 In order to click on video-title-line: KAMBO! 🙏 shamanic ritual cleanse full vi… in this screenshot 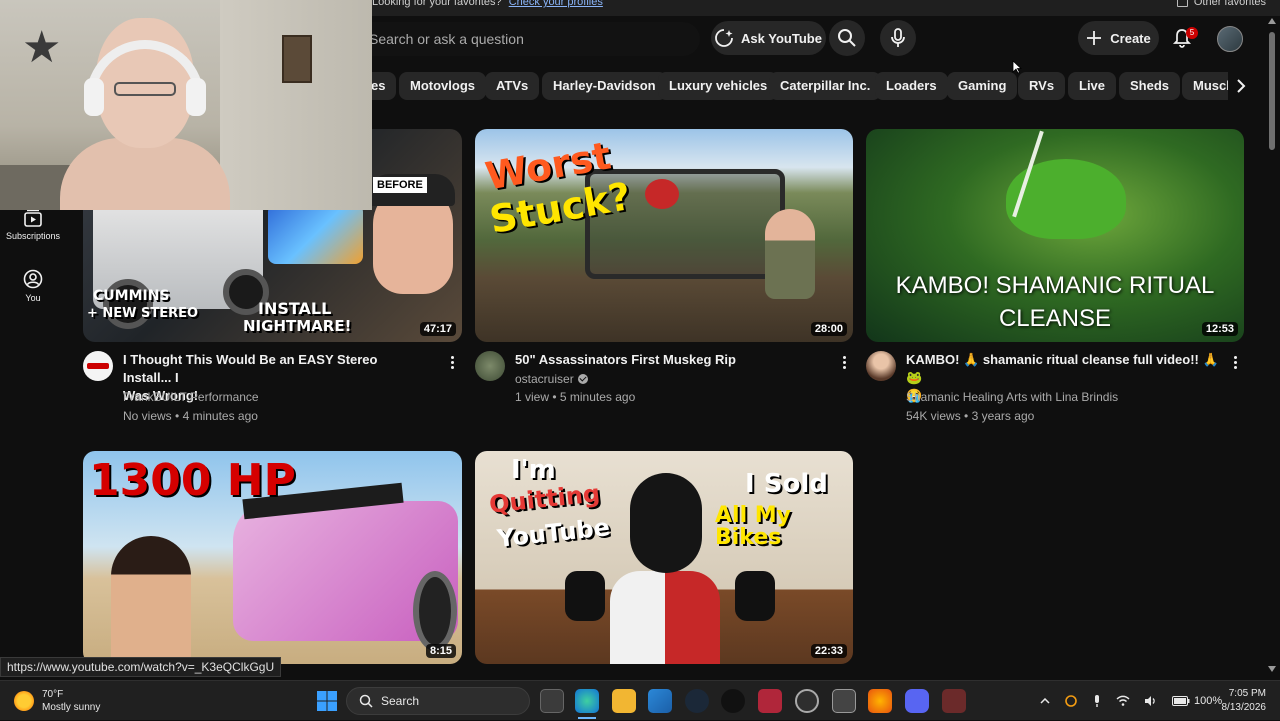, I will do `click(1062, 368)`.